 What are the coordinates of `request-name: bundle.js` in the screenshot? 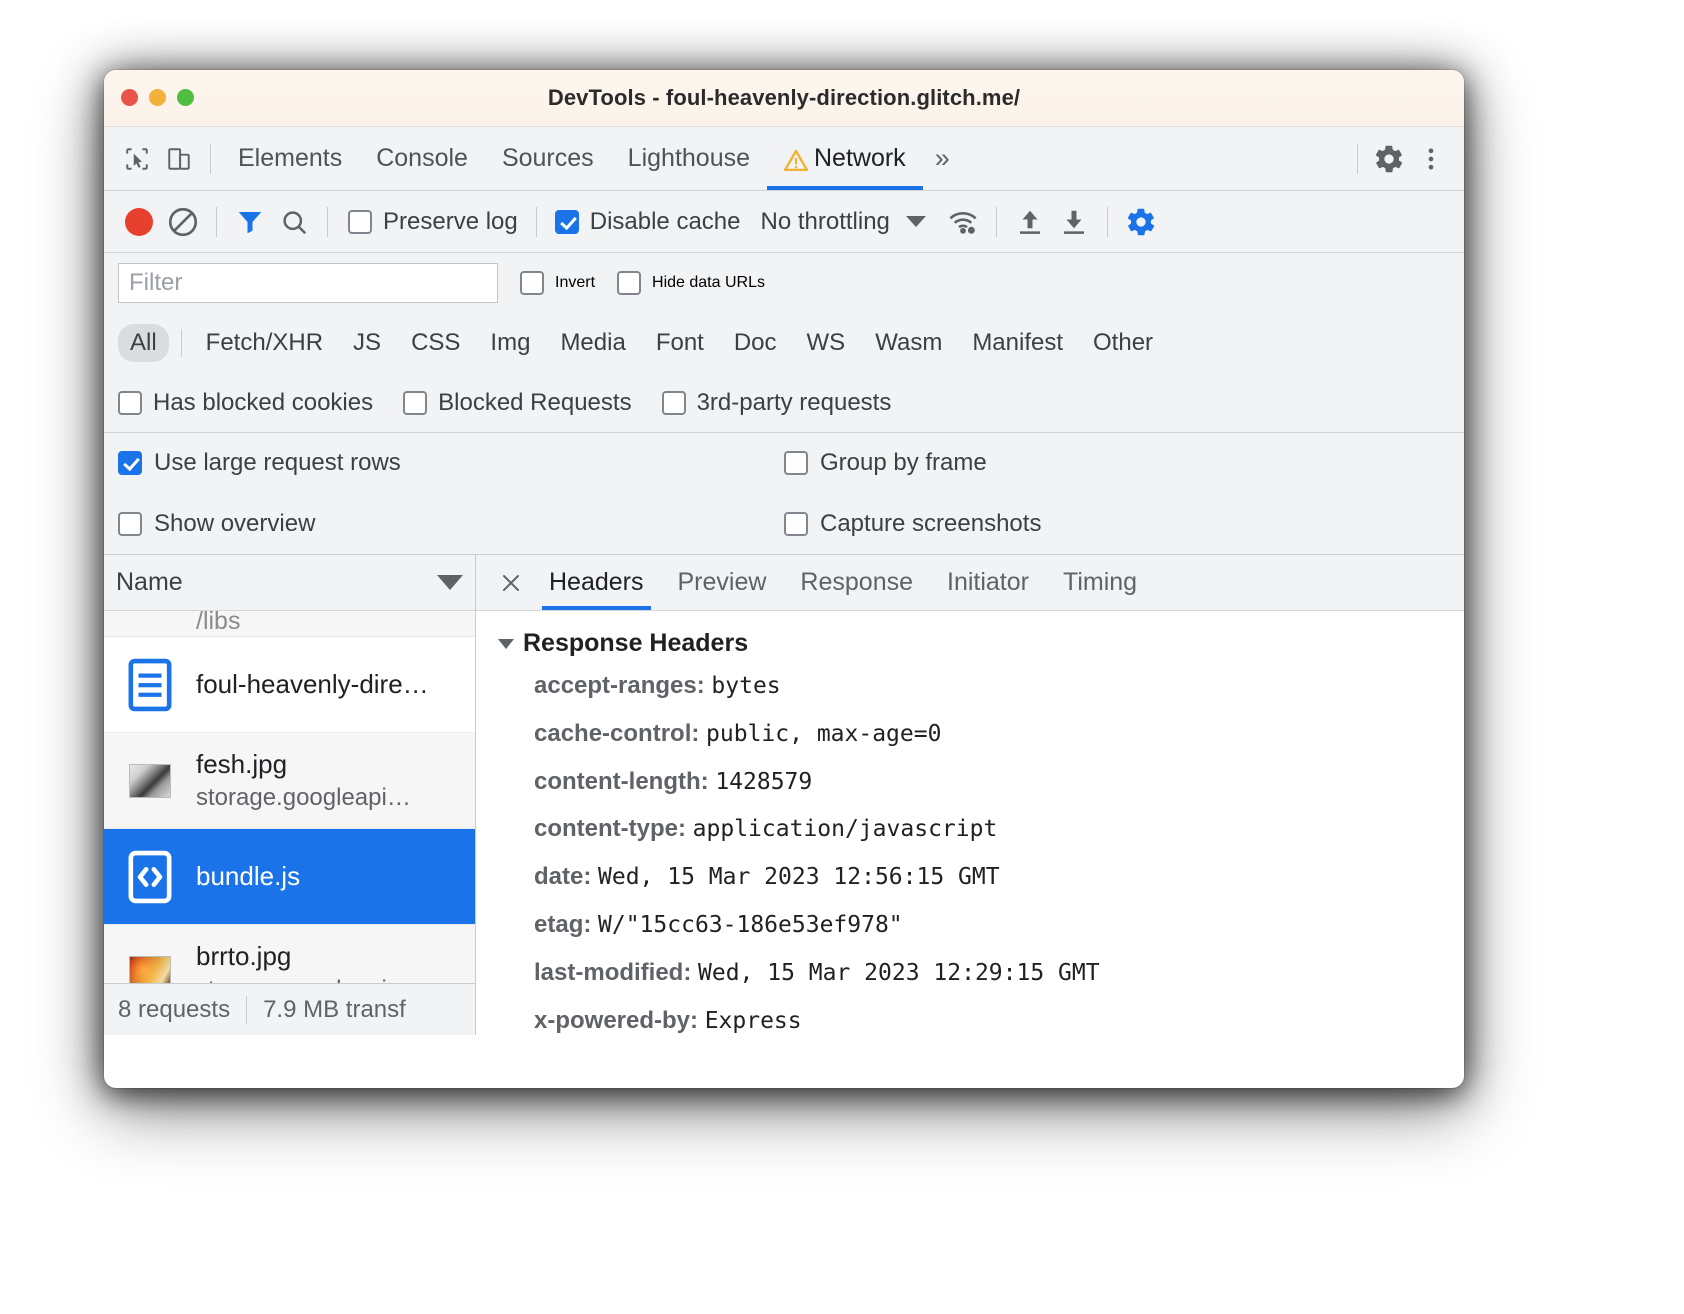 It's located at (248, 876).